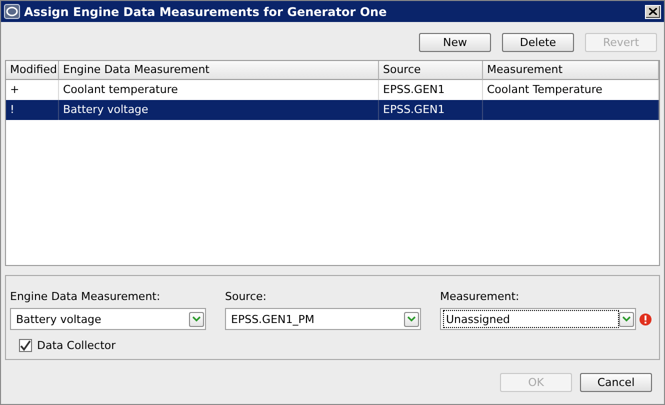  Describe the element at coordinates (616, 382) in the screenshot. I see `dialog-button: Cancel` at that location.